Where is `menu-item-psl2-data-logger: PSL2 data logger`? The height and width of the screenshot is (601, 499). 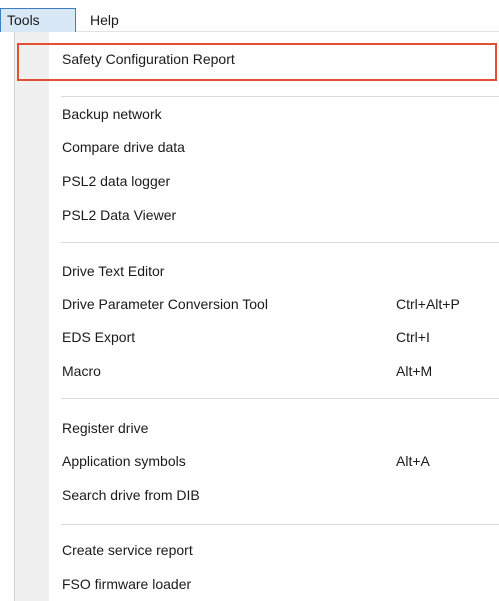 menu-item-psl2-data-logger: PSL2 data logger is located at coordinates (274, 181).